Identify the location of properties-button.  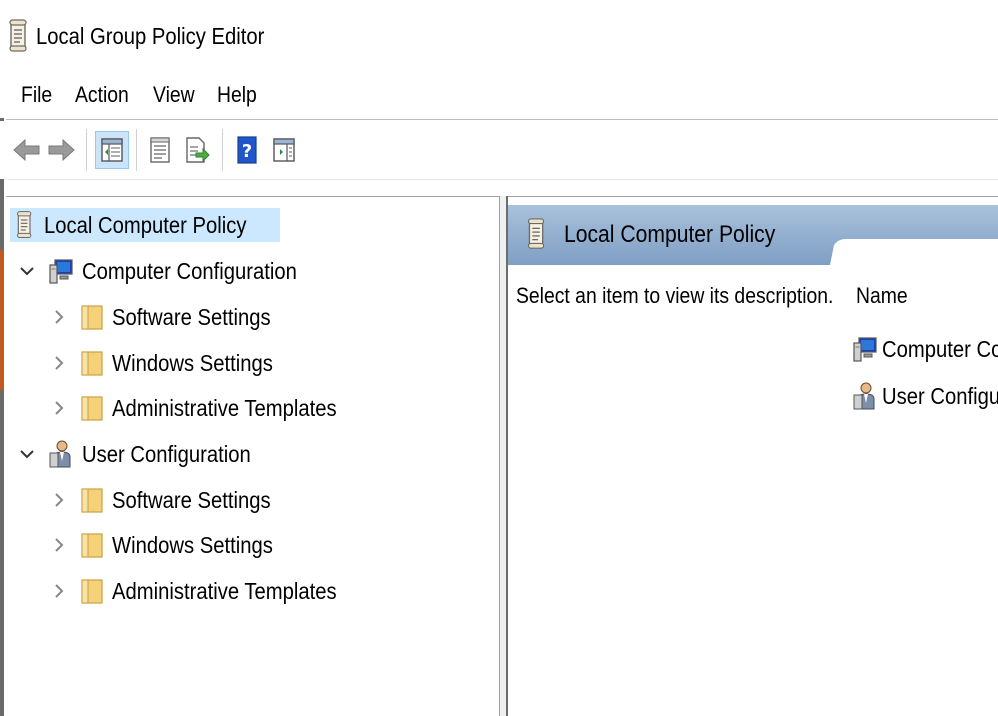
(160, 150).